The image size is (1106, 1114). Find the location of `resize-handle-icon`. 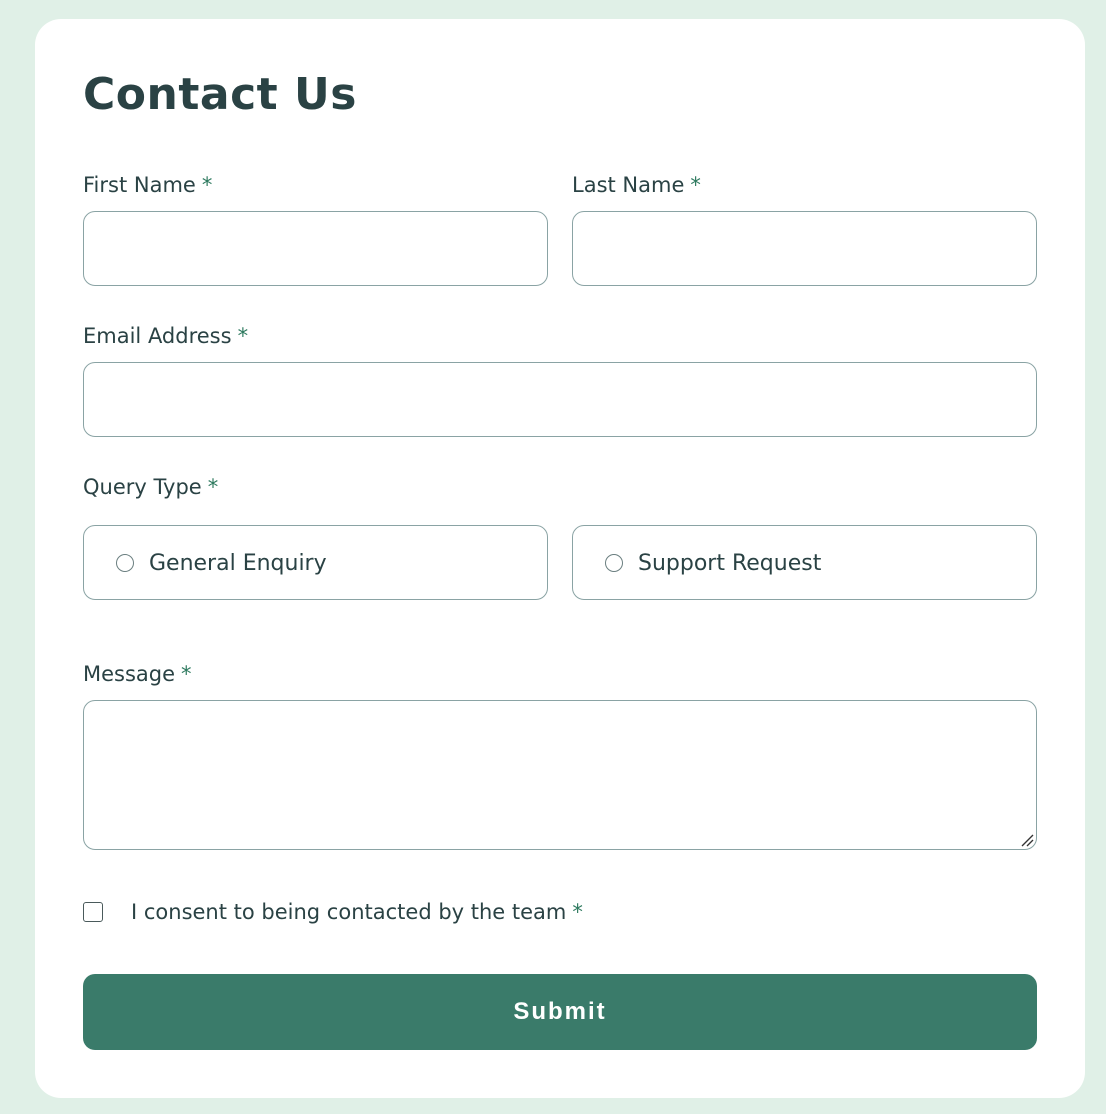

resize-handle-icon is located at coordinates (1027, 840).